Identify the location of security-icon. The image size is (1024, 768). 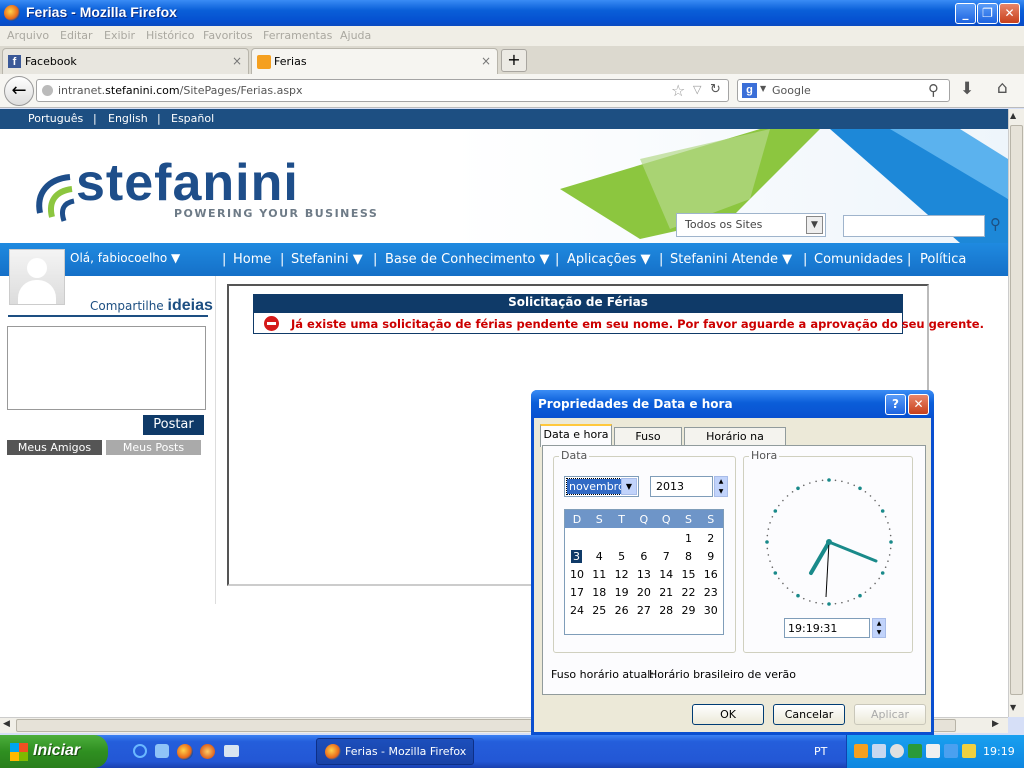
(915, 751).